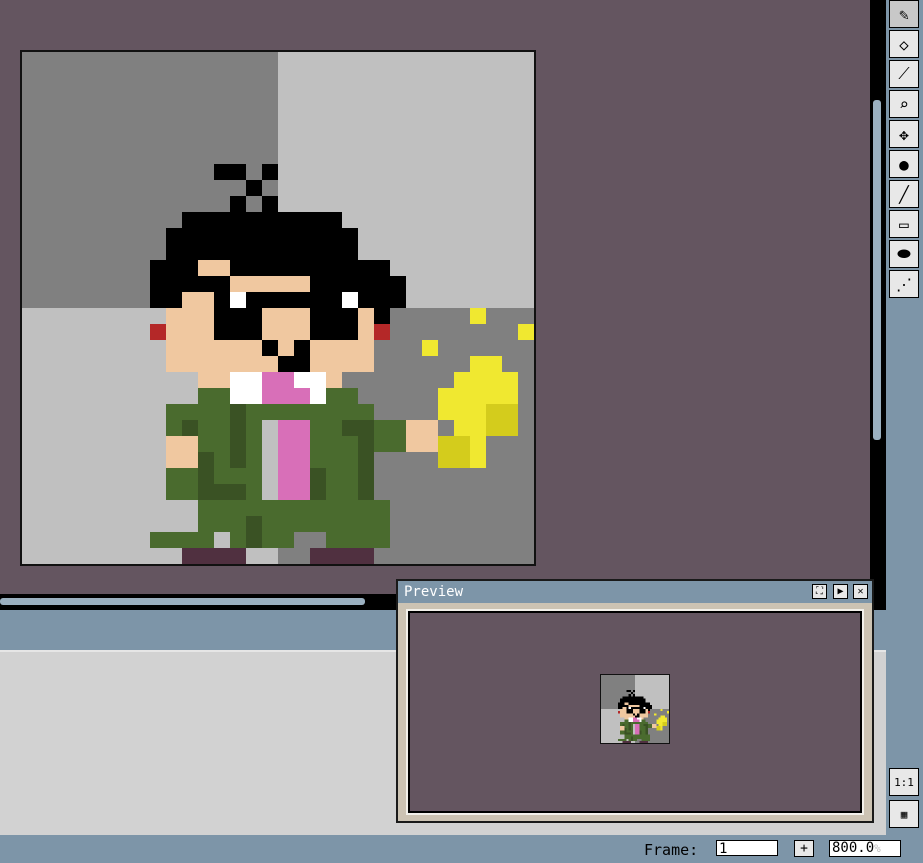 The height and width of the screenshot is (863, 923). I want to click on fill-icon: ●, so click(904, 164).